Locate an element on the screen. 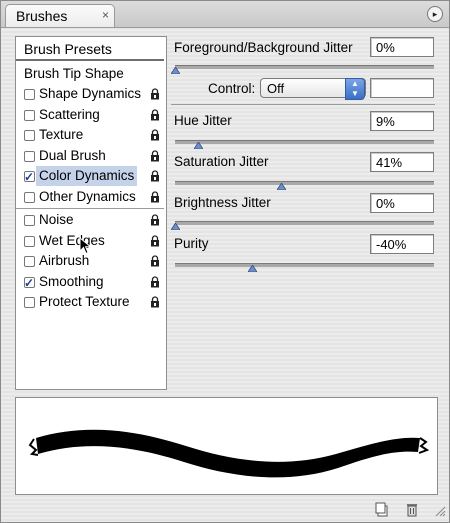 The height and width of the screenshot is (523, 450). brightness-jitter-slider-thumb is located at coordinates (175, 226).